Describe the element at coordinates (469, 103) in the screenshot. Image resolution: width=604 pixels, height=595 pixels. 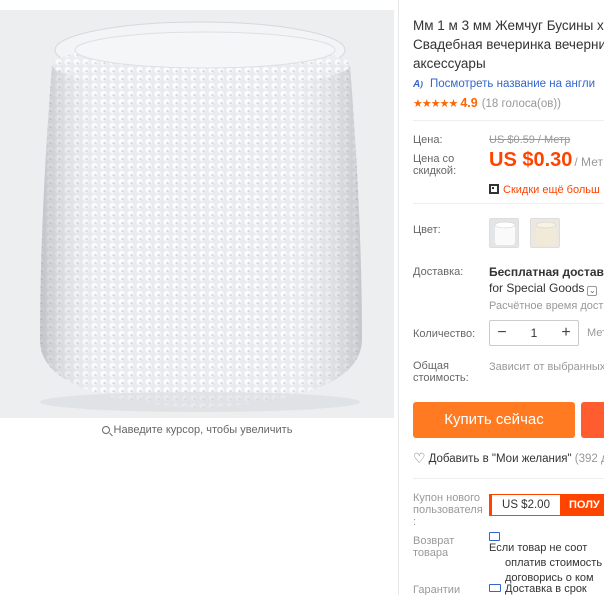
I see `rating-score: 4.9` at that location.